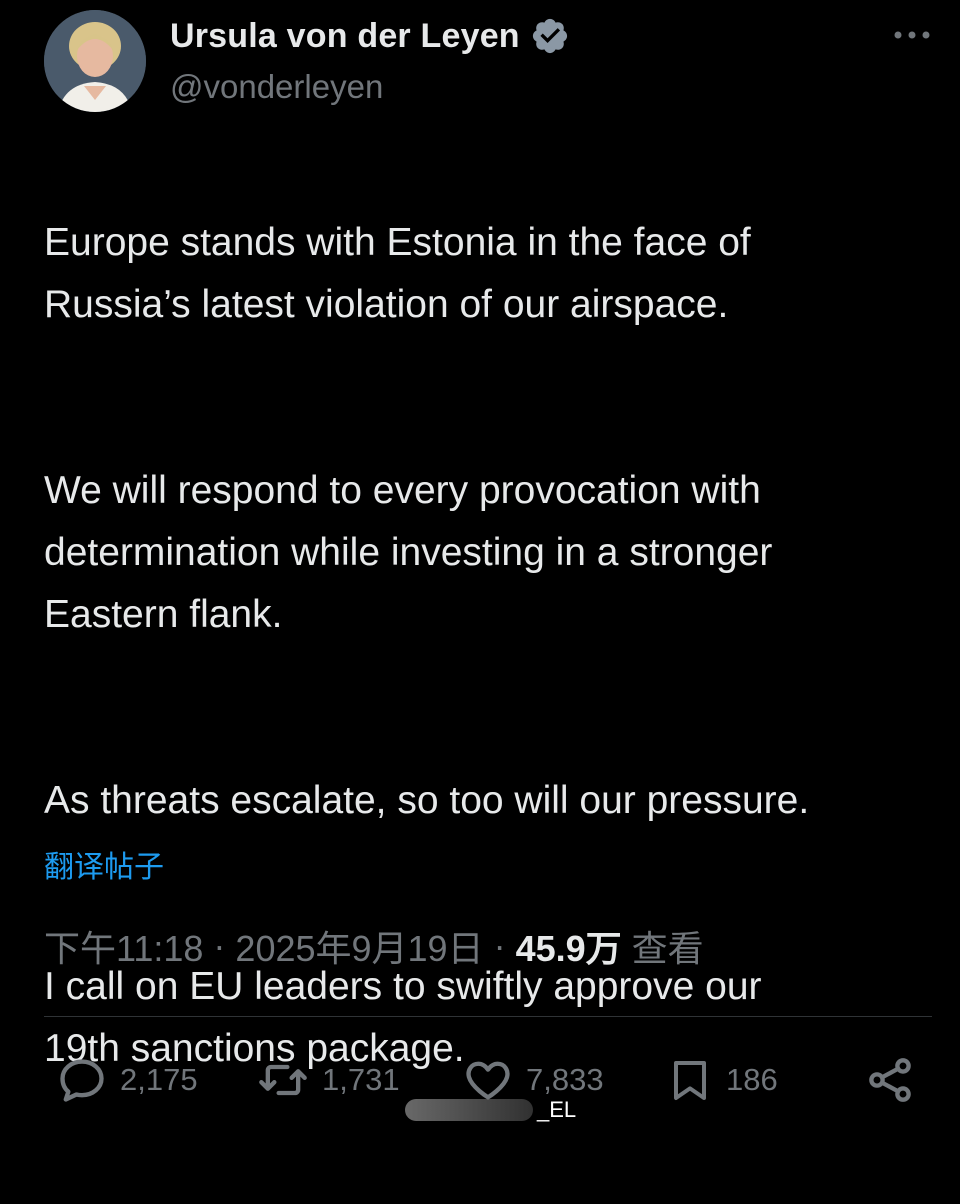 The width and height of the screenshot is (960, 1204). Describe the element at coordinates (469, 1110) in the screenshot. I see `watermark-blur` at that location.